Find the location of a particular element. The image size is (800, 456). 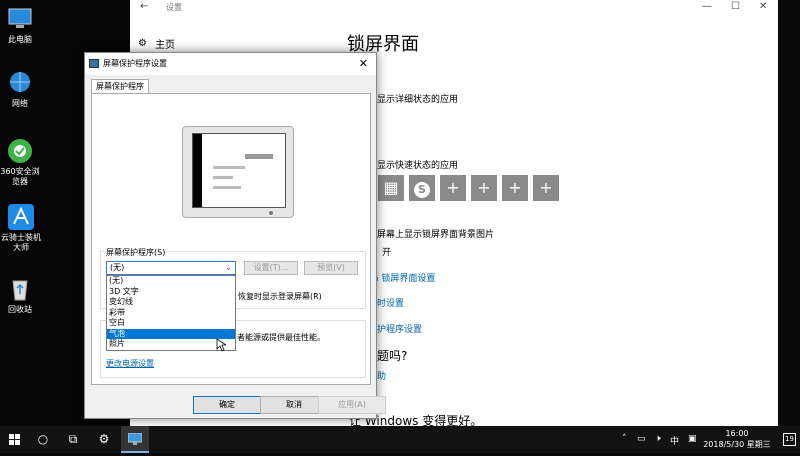

back-arrow-icon: ← is located at coordinates (144, 6).